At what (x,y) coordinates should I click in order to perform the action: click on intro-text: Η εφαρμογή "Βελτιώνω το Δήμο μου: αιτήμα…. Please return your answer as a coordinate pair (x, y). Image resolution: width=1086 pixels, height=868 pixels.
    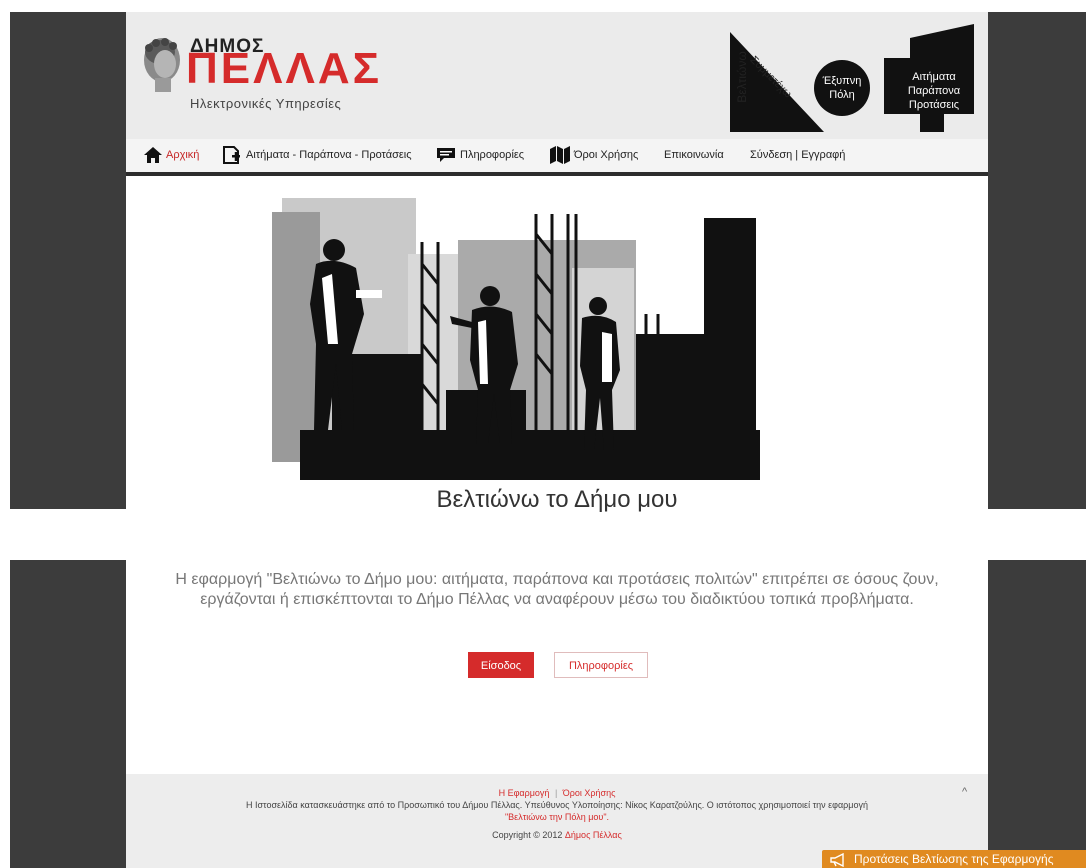
    Looking at the image, I should click on (557, 589).